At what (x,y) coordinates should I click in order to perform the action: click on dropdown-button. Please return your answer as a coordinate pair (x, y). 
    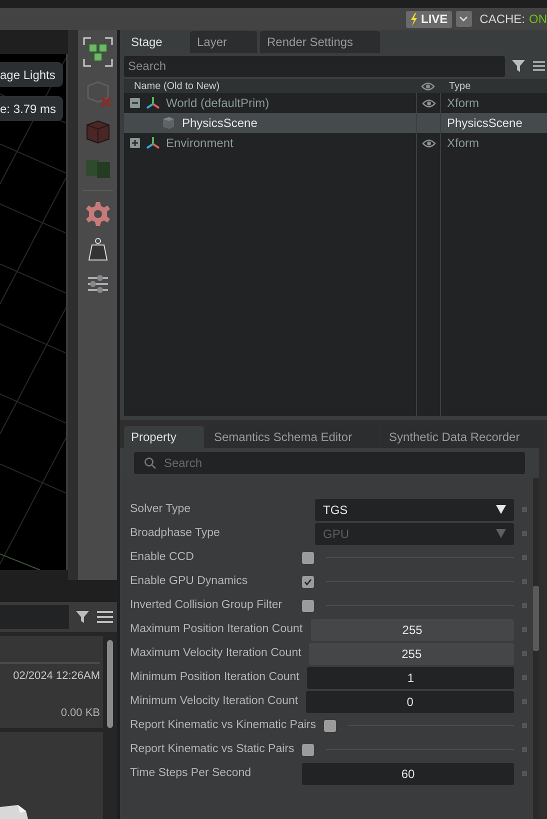
    Looking at the image, I should click on (464, 19).